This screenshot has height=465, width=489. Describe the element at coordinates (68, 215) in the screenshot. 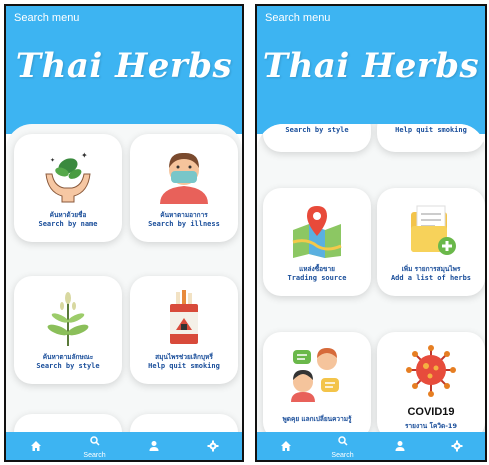

I see `card-thai-label: ค้นหาด้วยชื่อ` at that location.